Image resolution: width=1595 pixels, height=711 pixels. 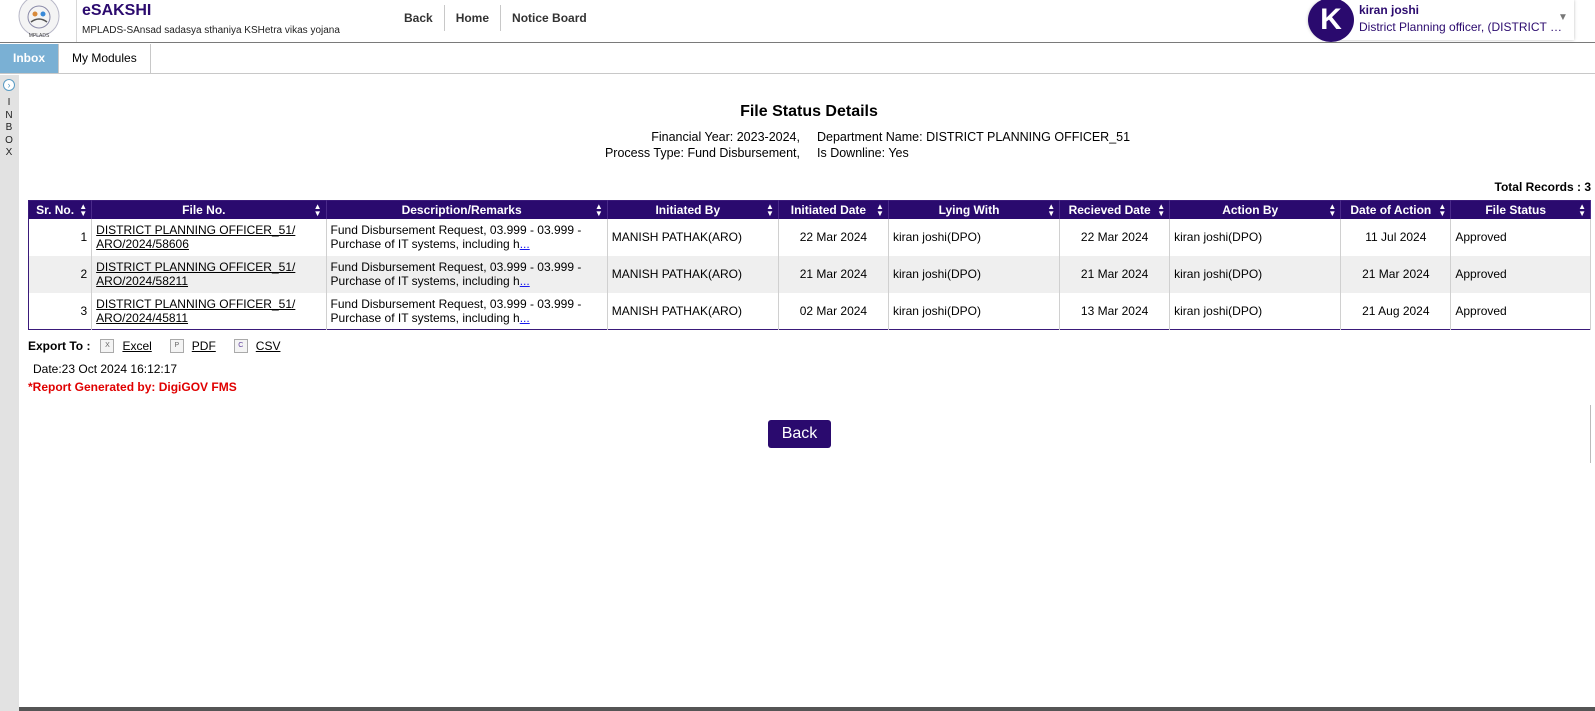 I want to click on column-header-action-by: Action By ▲ ▼, so click(x=1255, y=209).